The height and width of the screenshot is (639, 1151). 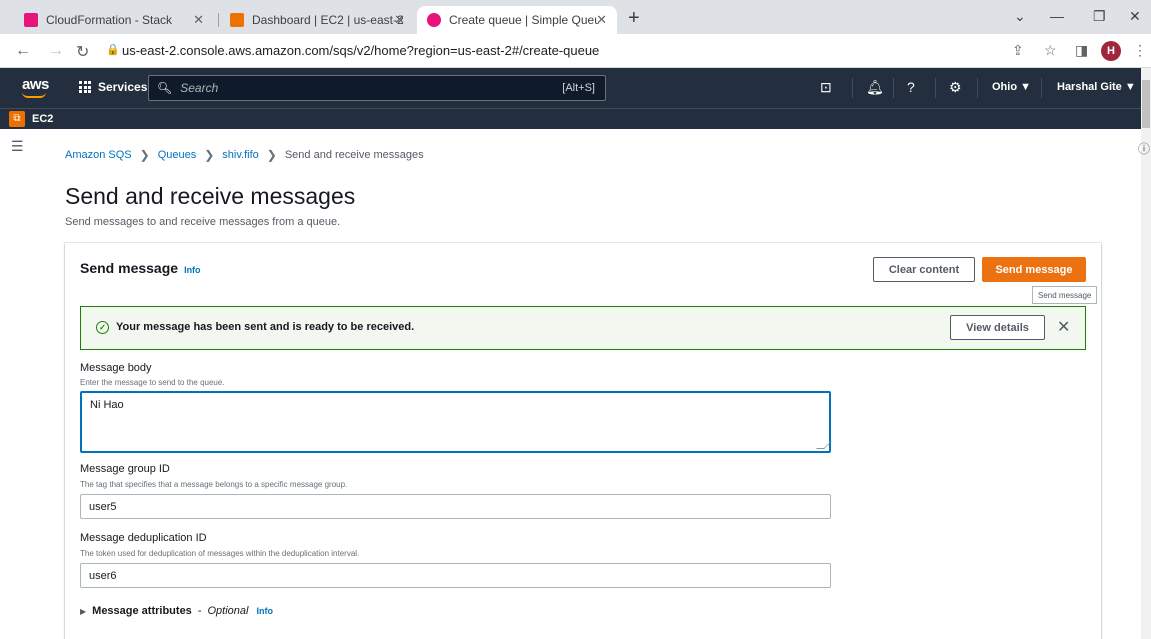 What do you see at coordinates (177, 155) in the screenshot?
I see `breadcrumb-queues: Queues` at bounding box center [177, 155].